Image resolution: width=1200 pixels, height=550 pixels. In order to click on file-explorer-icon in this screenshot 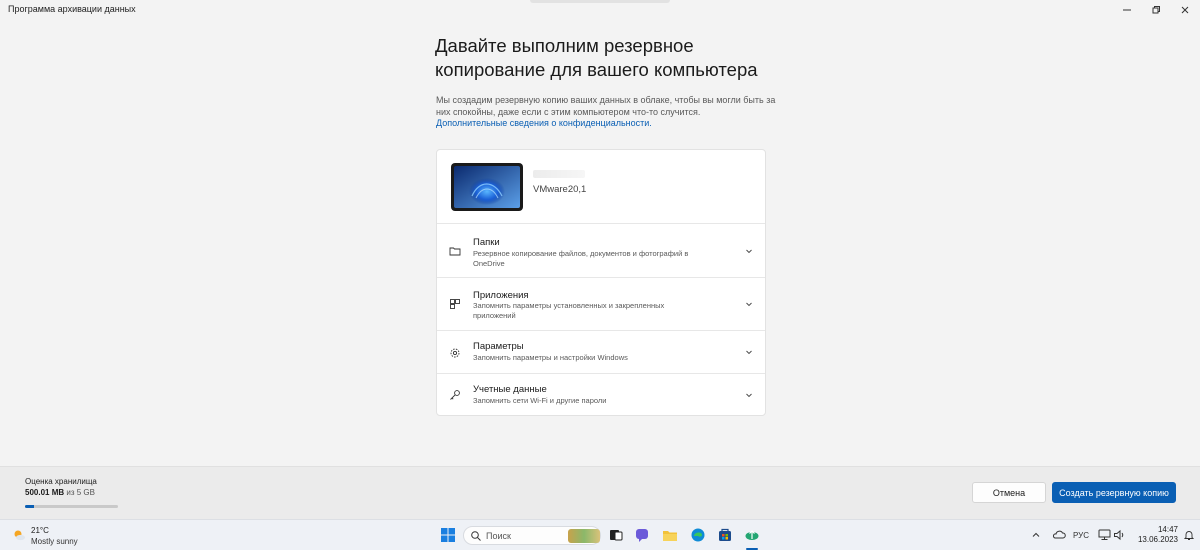, I will do `click(670, 535)`.